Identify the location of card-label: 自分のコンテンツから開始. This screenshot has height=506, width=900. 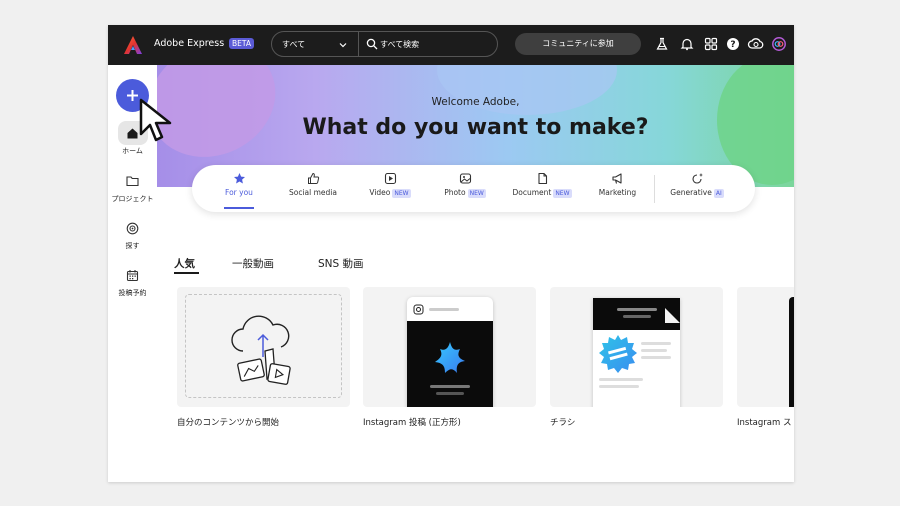
(228, 423).